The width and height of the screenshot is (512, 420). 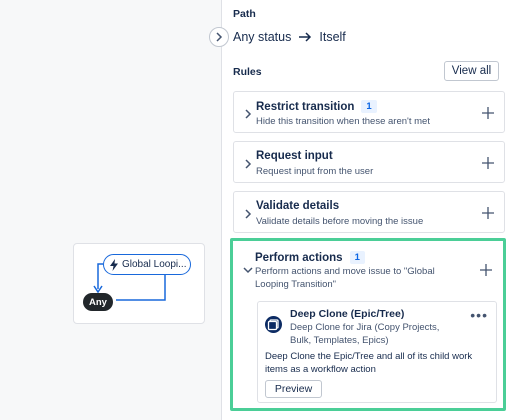 I want to click on chevron-down-icon, so click(x=248, y=270).